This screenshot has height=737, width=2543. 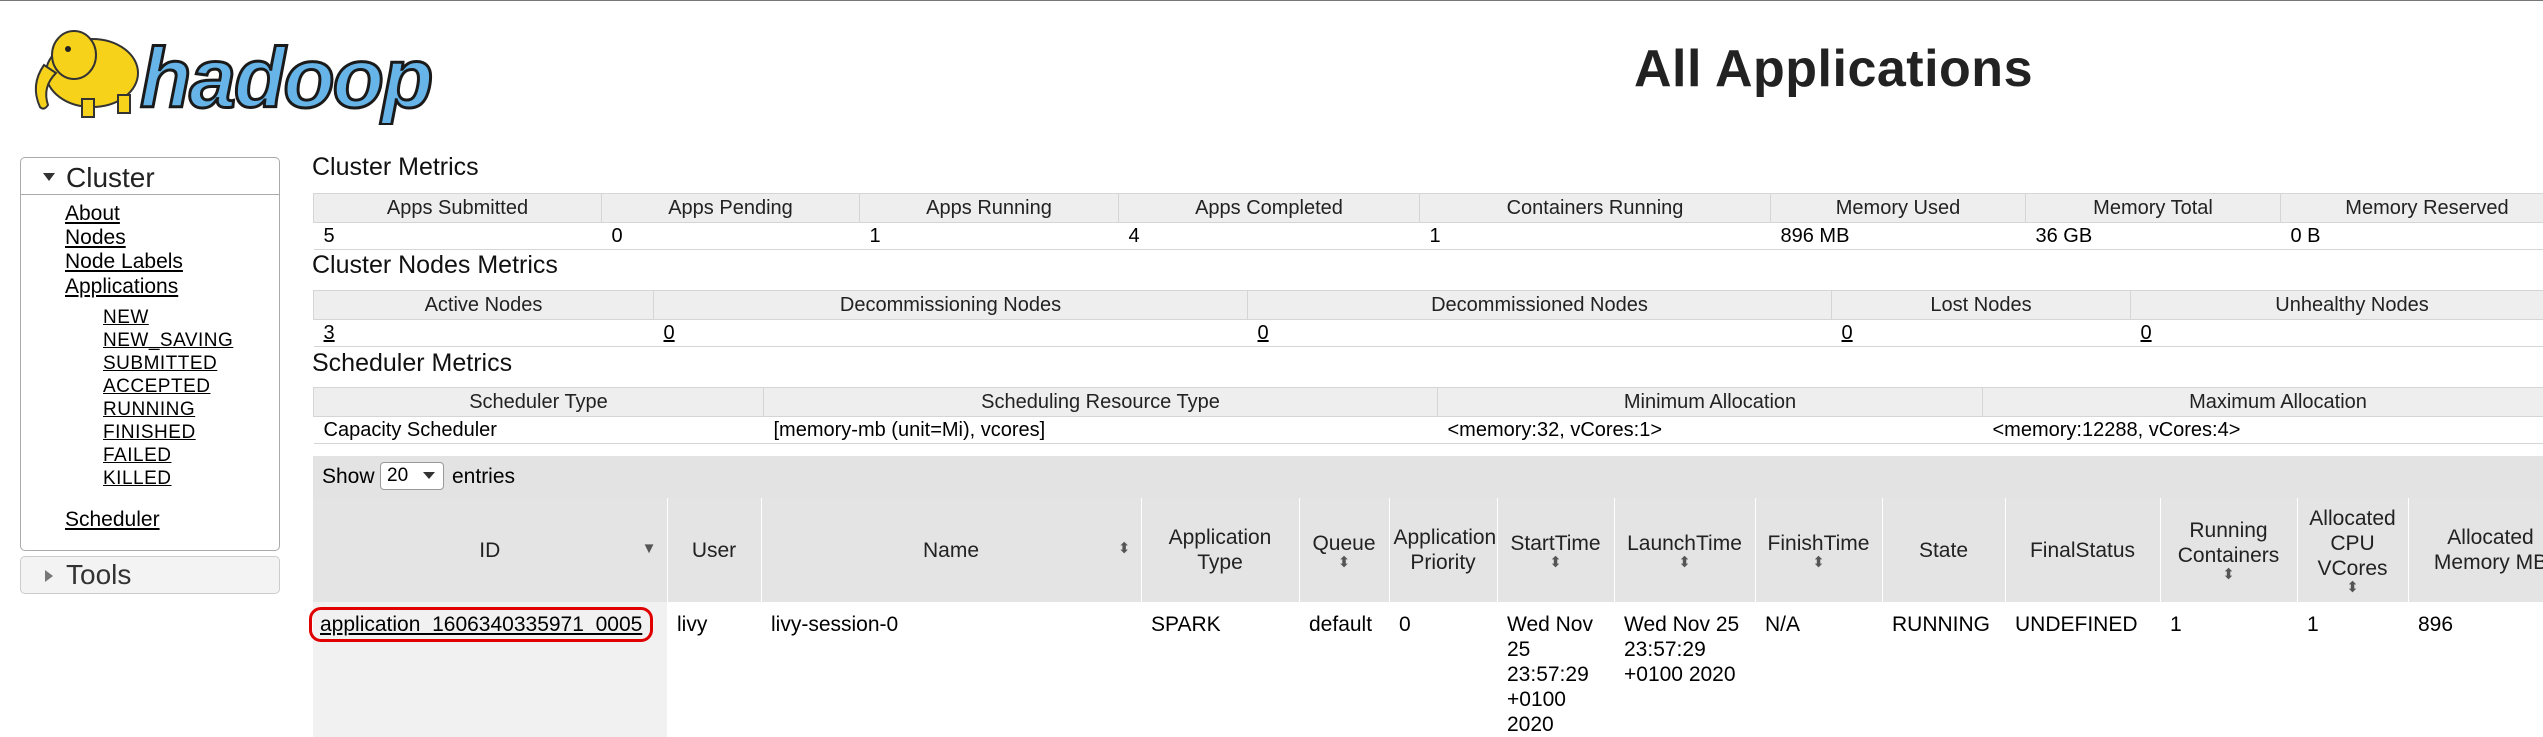 What do you see at coordinates (2263, 430) in the screenshot?
I see `metric-value: <memory:12288, vCores:4>` at bounding box center [2263, 430].